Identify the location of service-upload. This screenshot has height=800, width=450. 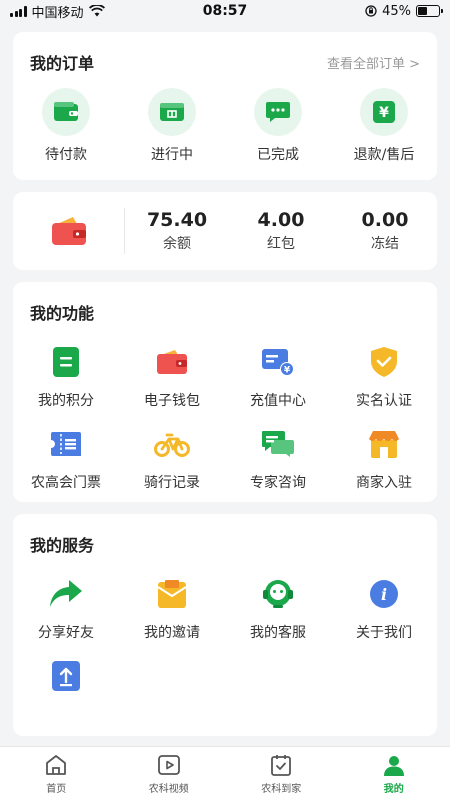
(66, 676).